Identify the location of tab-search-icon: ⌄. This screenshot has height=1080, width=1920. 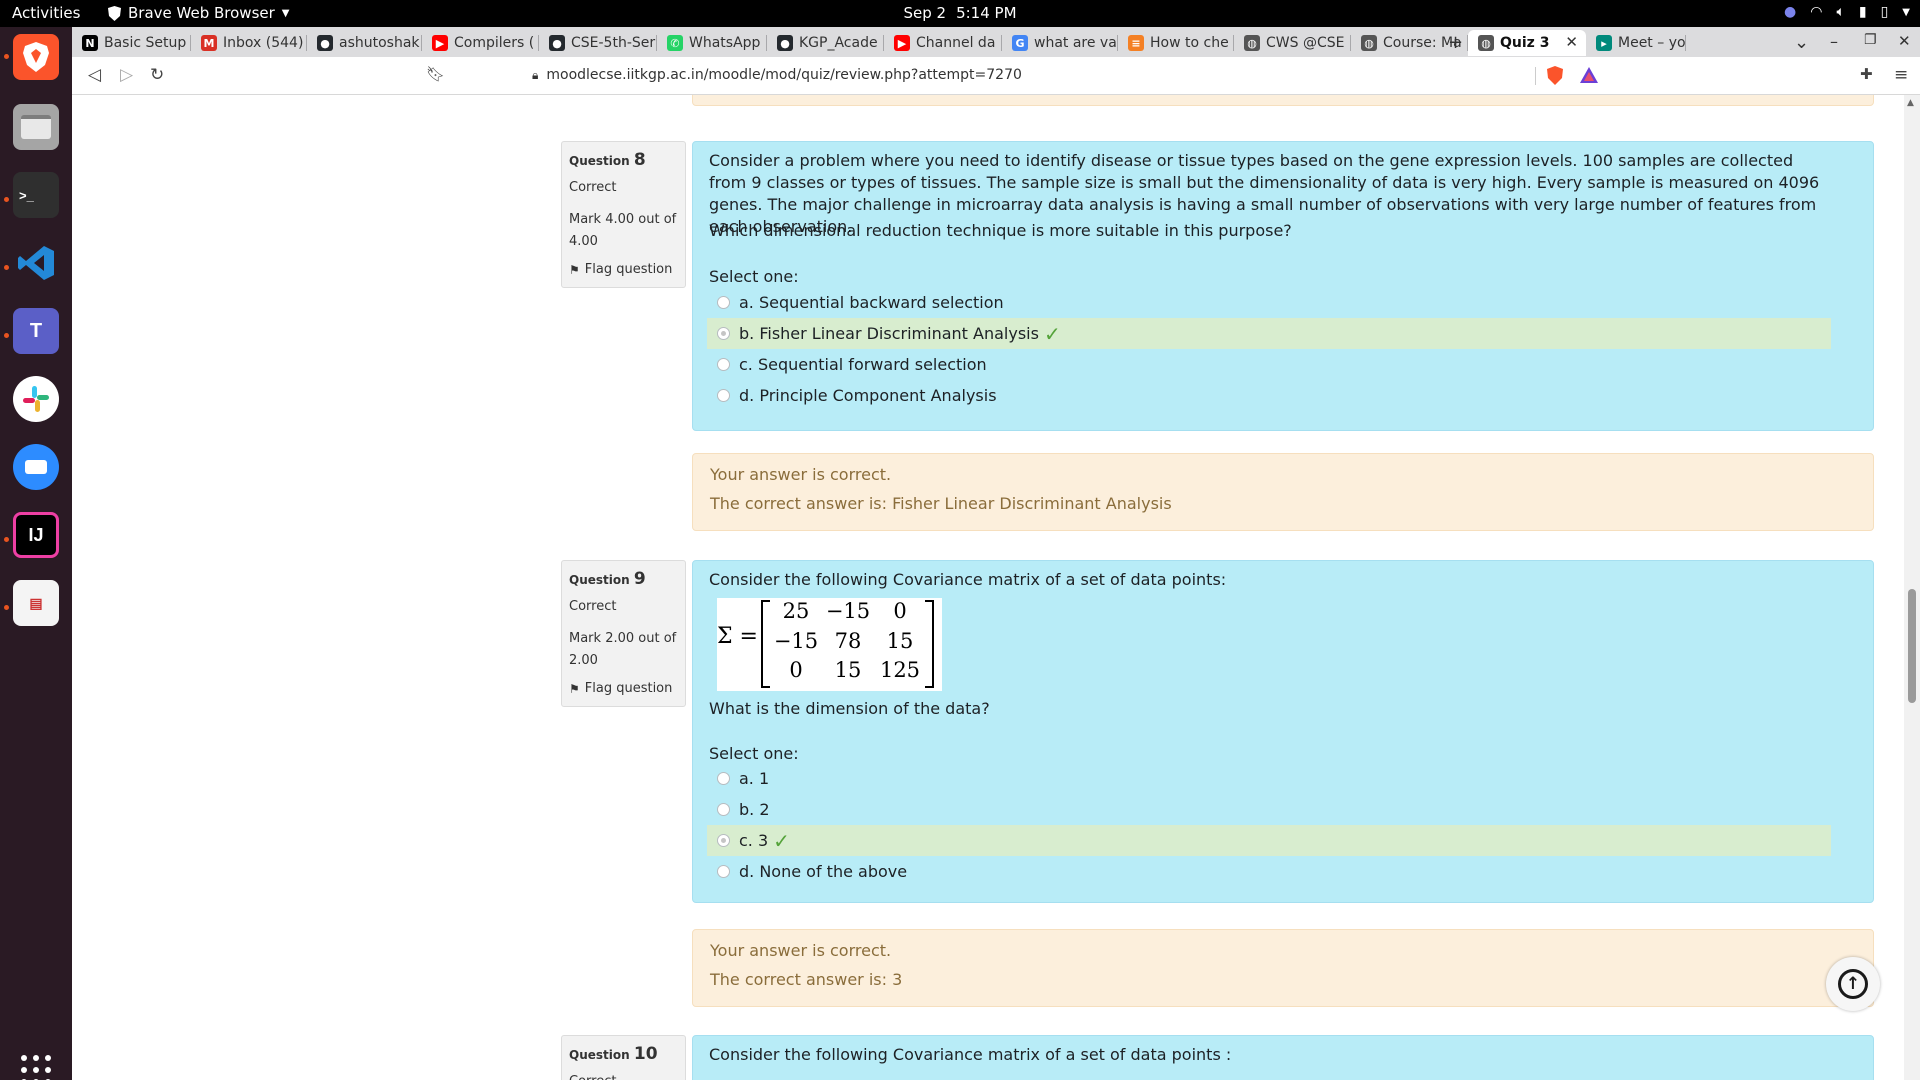
(1801, 42).